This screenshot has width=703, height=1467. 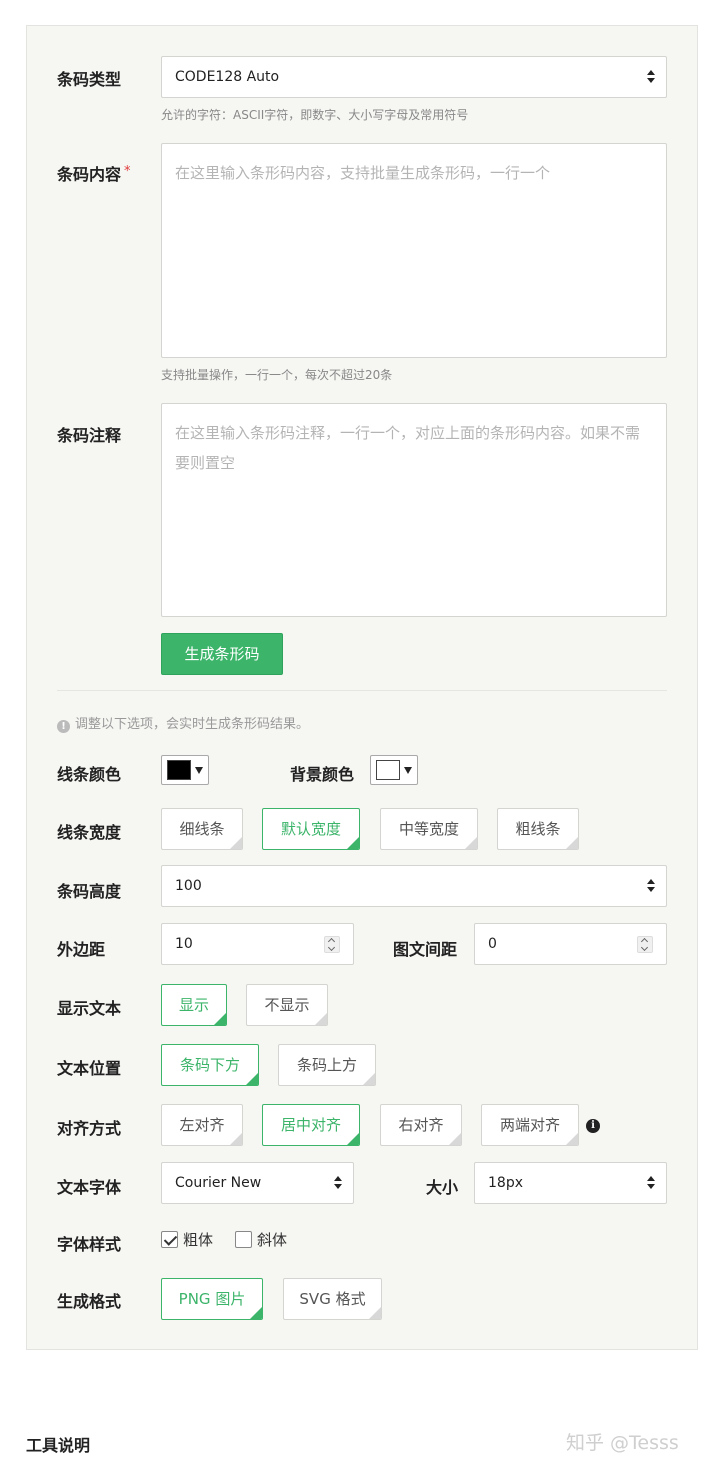 What do you see at coordinates (89, 1244) in the screenshot?
I see `font-style-label: 字体样式` at bounding box center [89, 1244].